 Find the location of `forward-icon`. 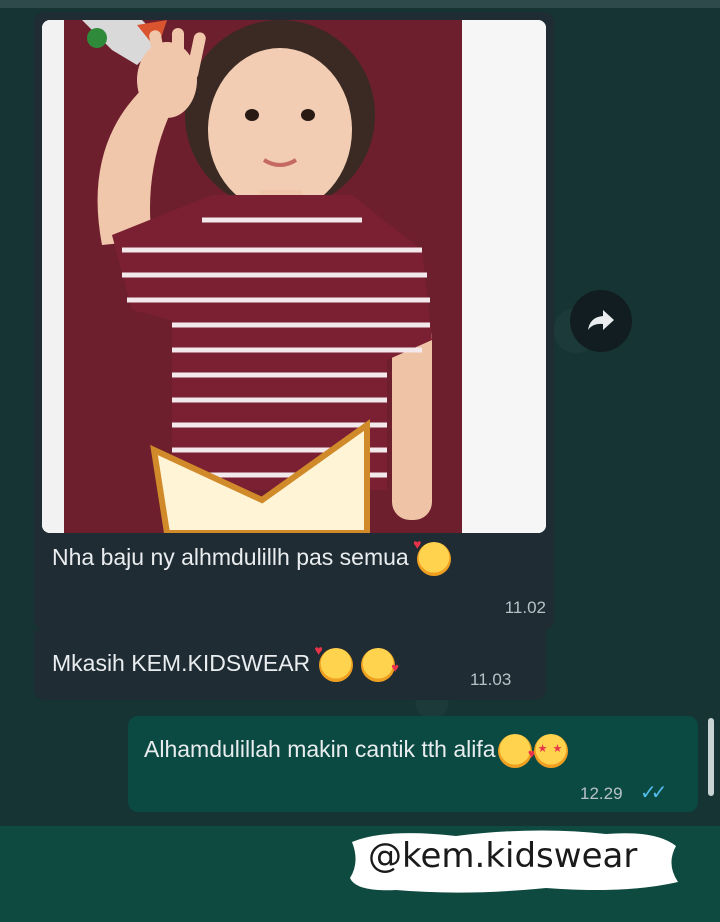

forward-icon is located at coordinates (601, 320).